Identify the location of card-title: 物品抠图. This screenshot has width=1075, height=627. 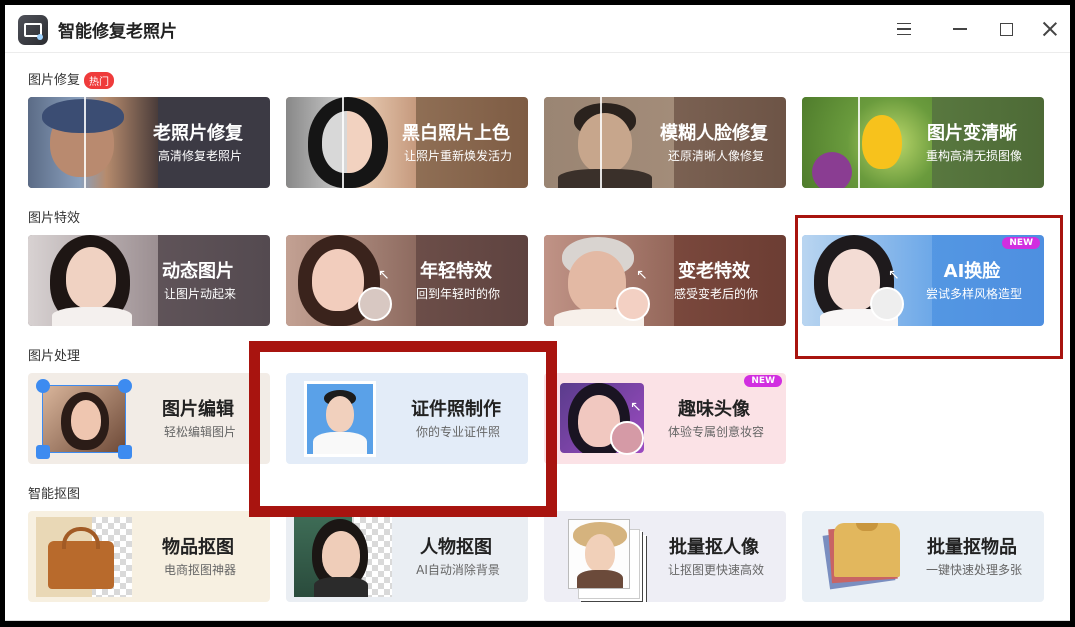
(198, 547).